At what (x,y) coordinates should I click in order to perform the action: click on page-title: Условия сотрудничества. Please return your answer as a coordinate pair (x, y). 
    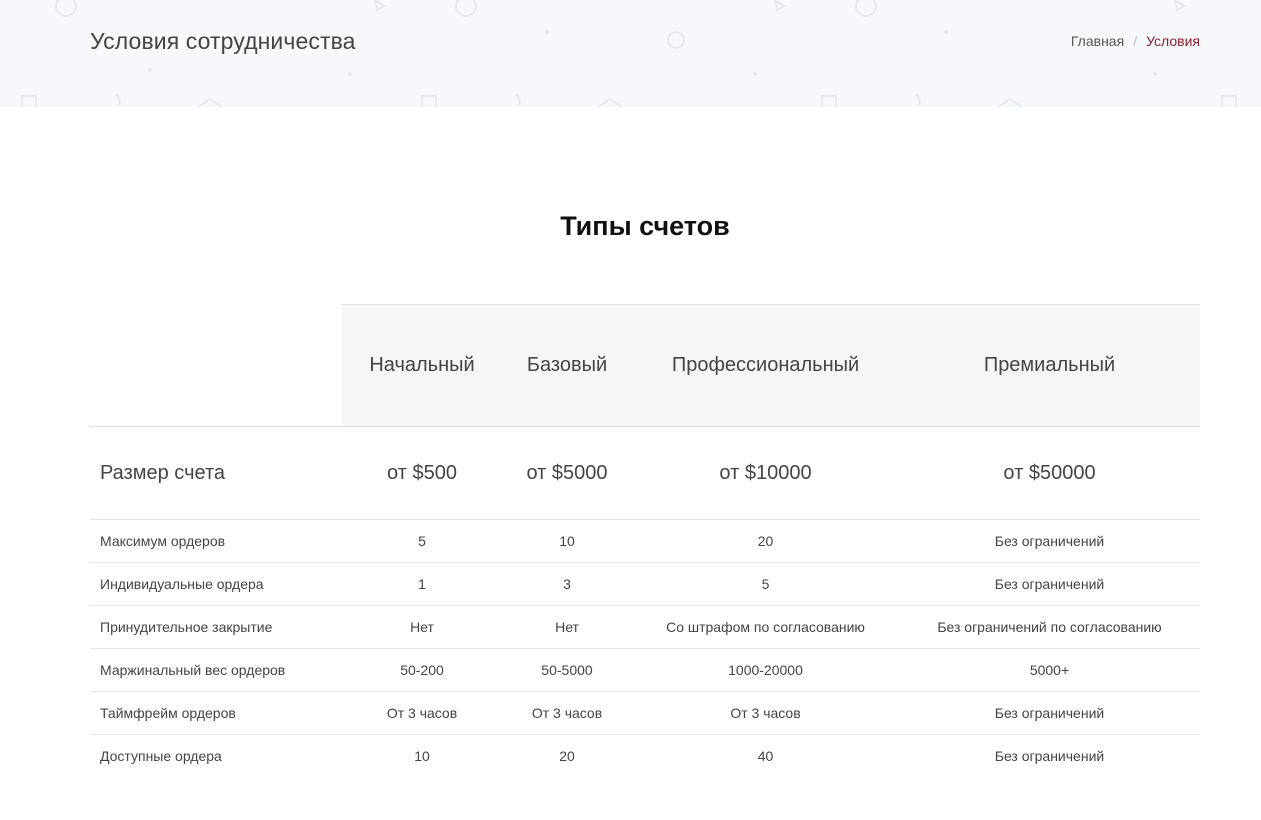
    Looking at the image, I should click on (223, 41).